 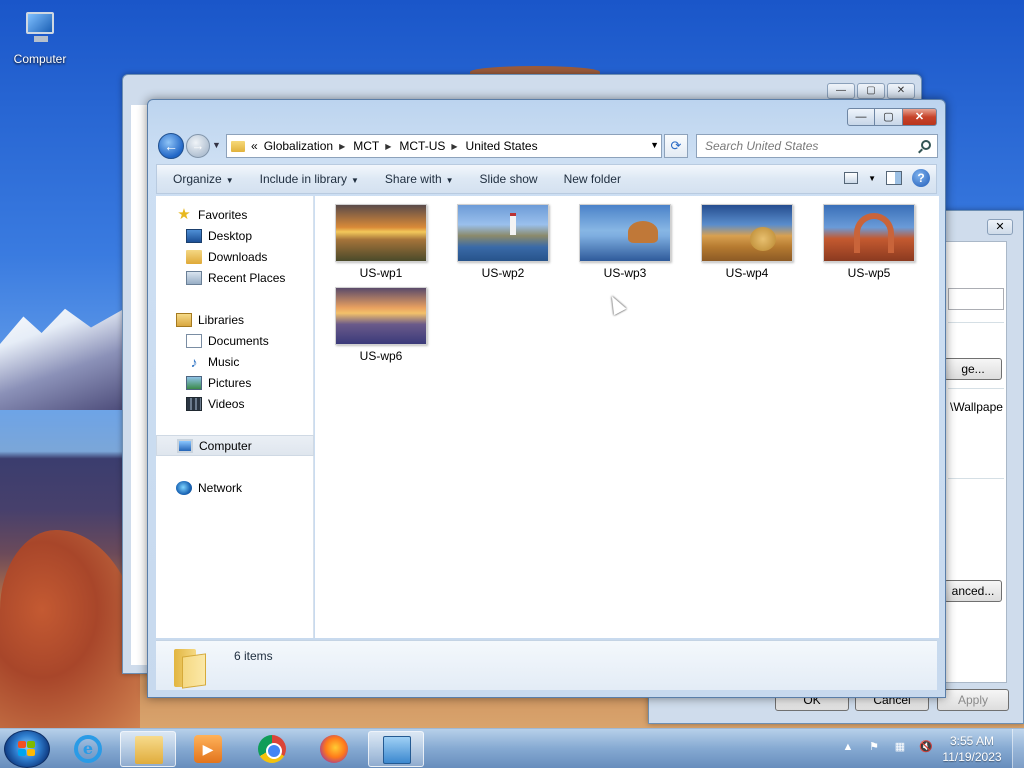 I want to click on show-hidden-icons-button: ▲, so click(x=848, y=747).